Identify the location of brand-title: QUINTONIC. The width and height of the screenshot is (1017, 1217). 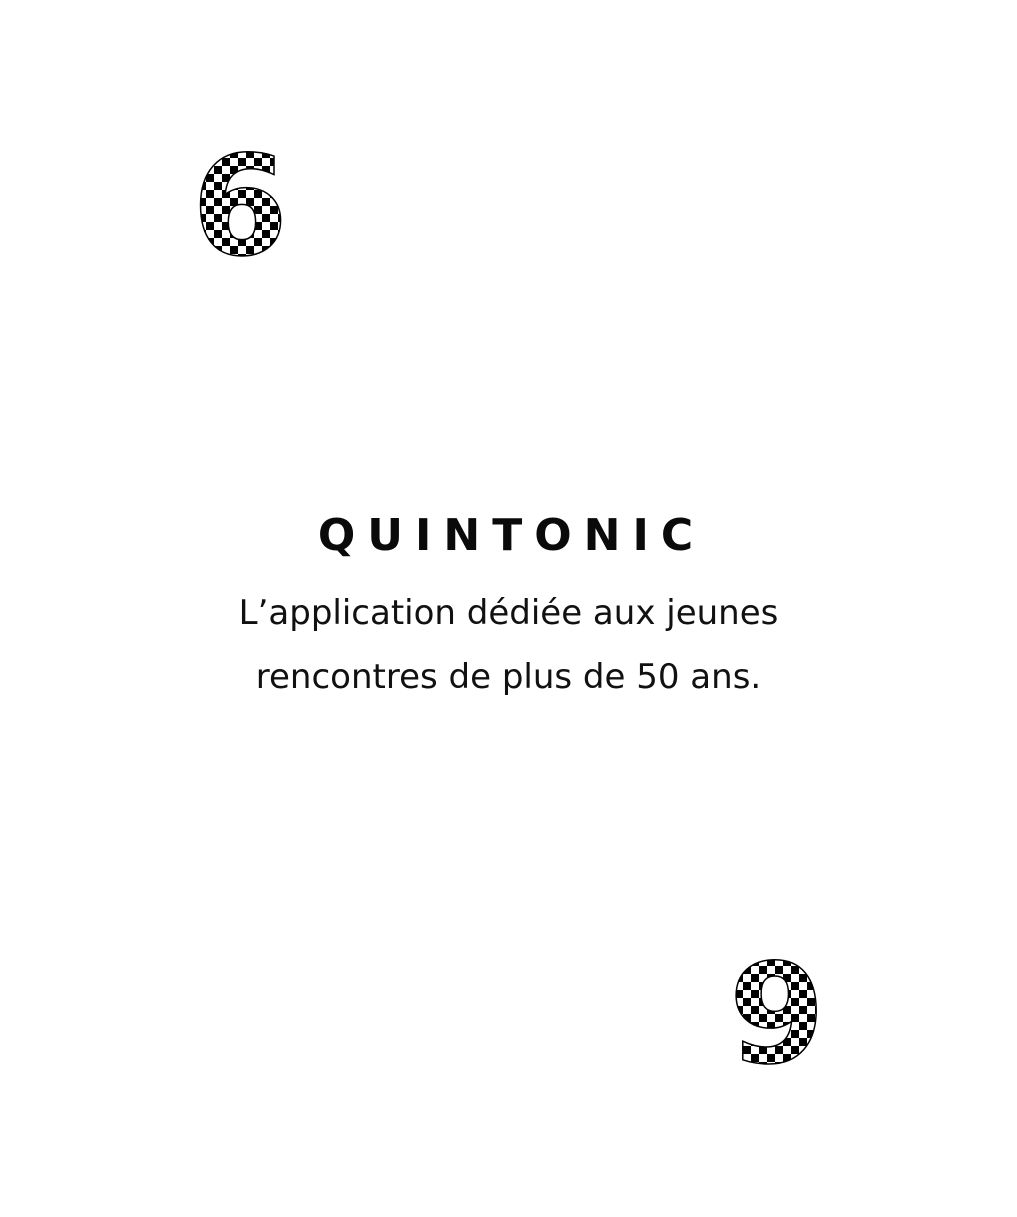
(511, 535).